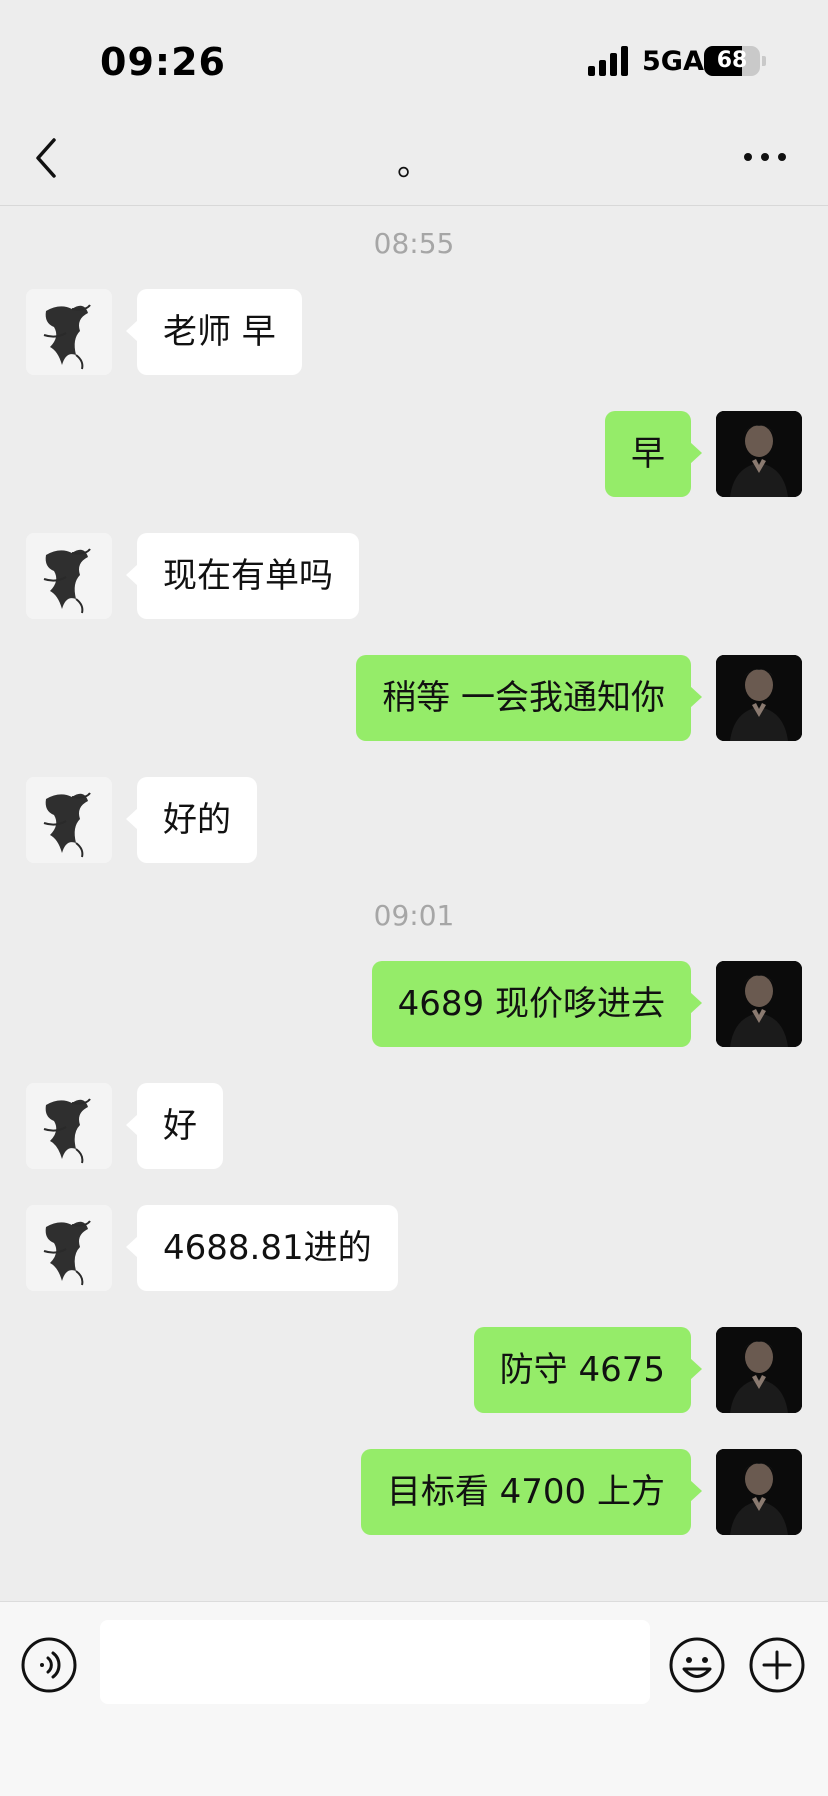  I want to click on received-message-bubble: 好, so click(174, 1126).